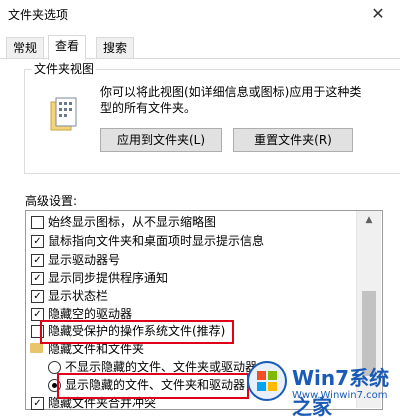  What do you see at coordinates (200, 47) in the screenshot?
I see `tab-strip: 常规 查看 搜索` at bounding box center [200, 47].